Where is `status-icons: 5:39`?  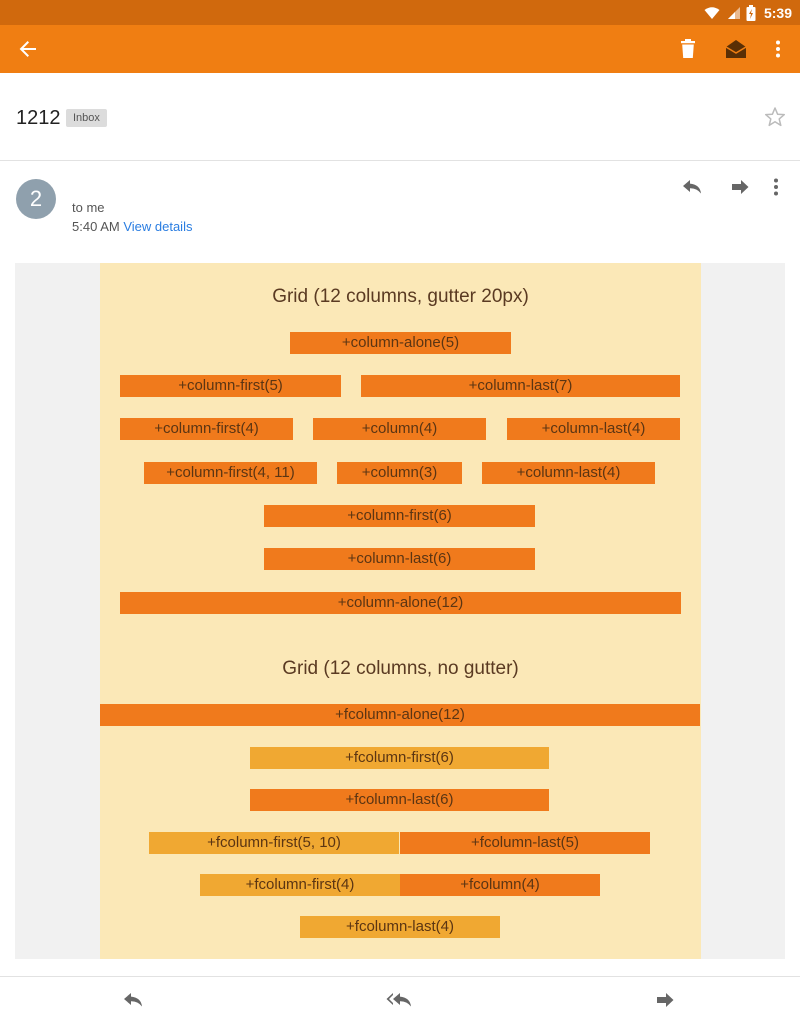 status-icons: 5:39 is located at coordinates (748, 12).